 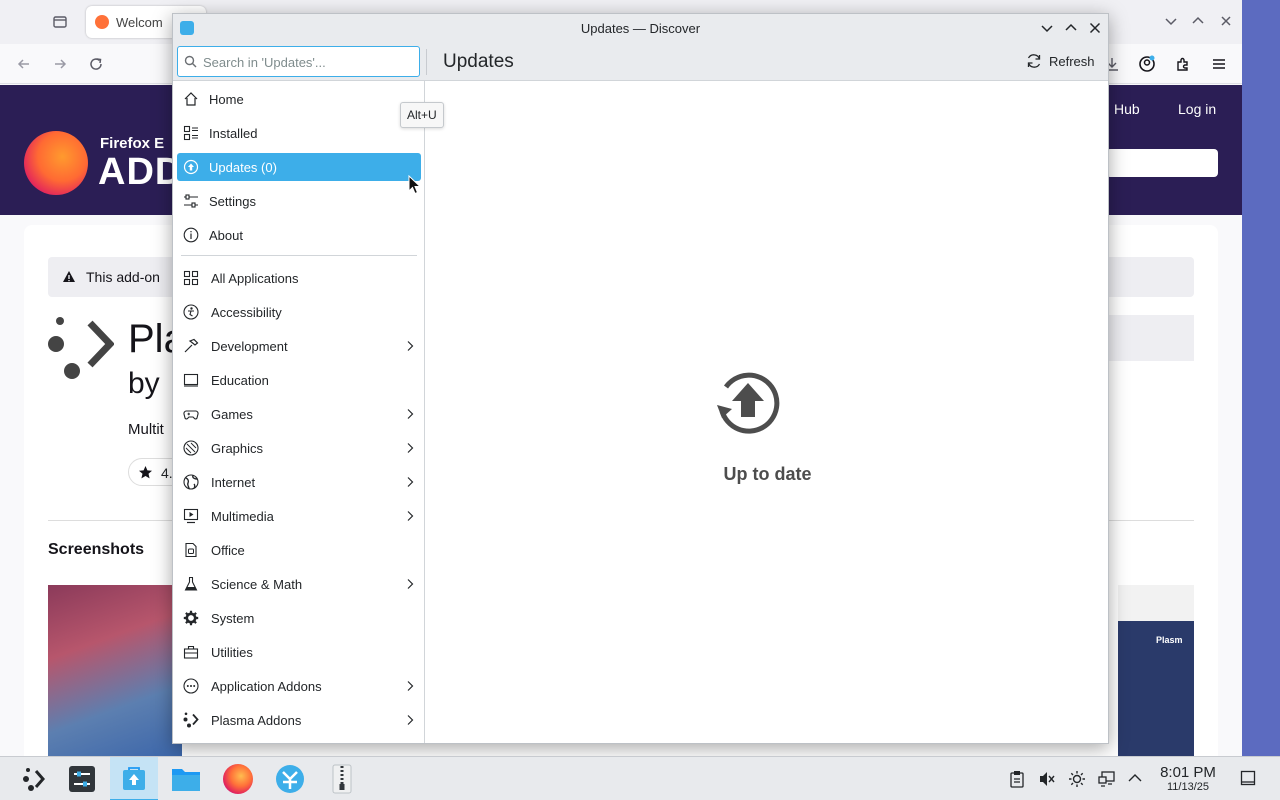 I want to click on system-settings-icon, so click(x=82, y=779).